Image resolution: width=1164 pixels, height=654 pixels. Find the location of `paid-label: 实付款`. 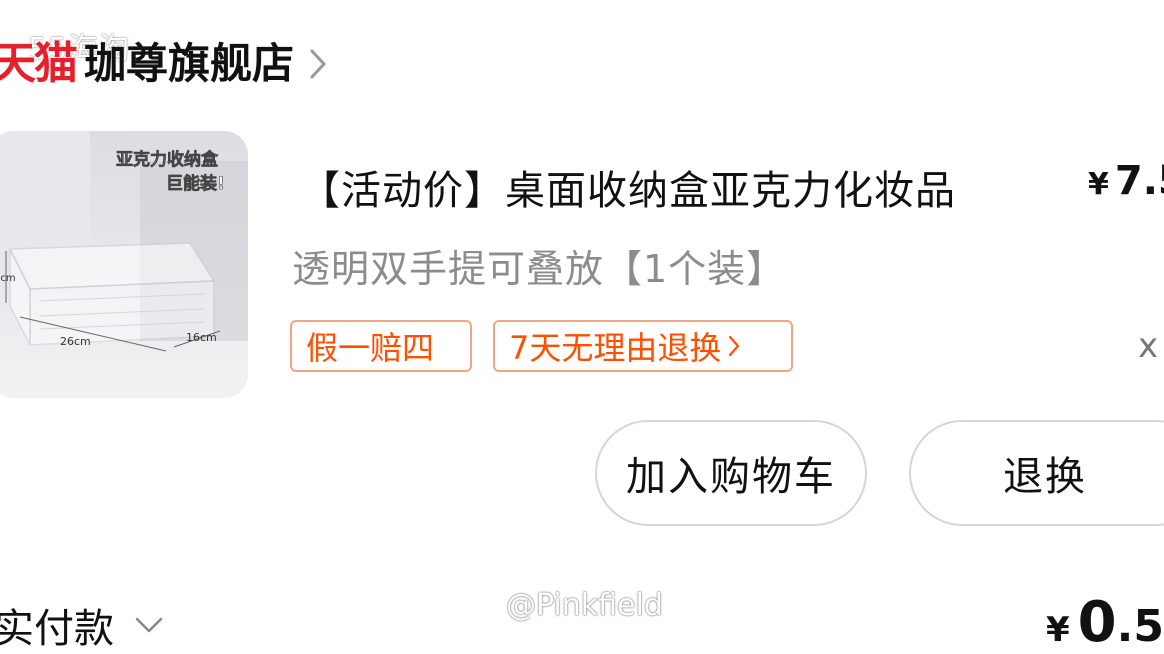

paid-label: 实付款 is located at coordinates (57, 629).